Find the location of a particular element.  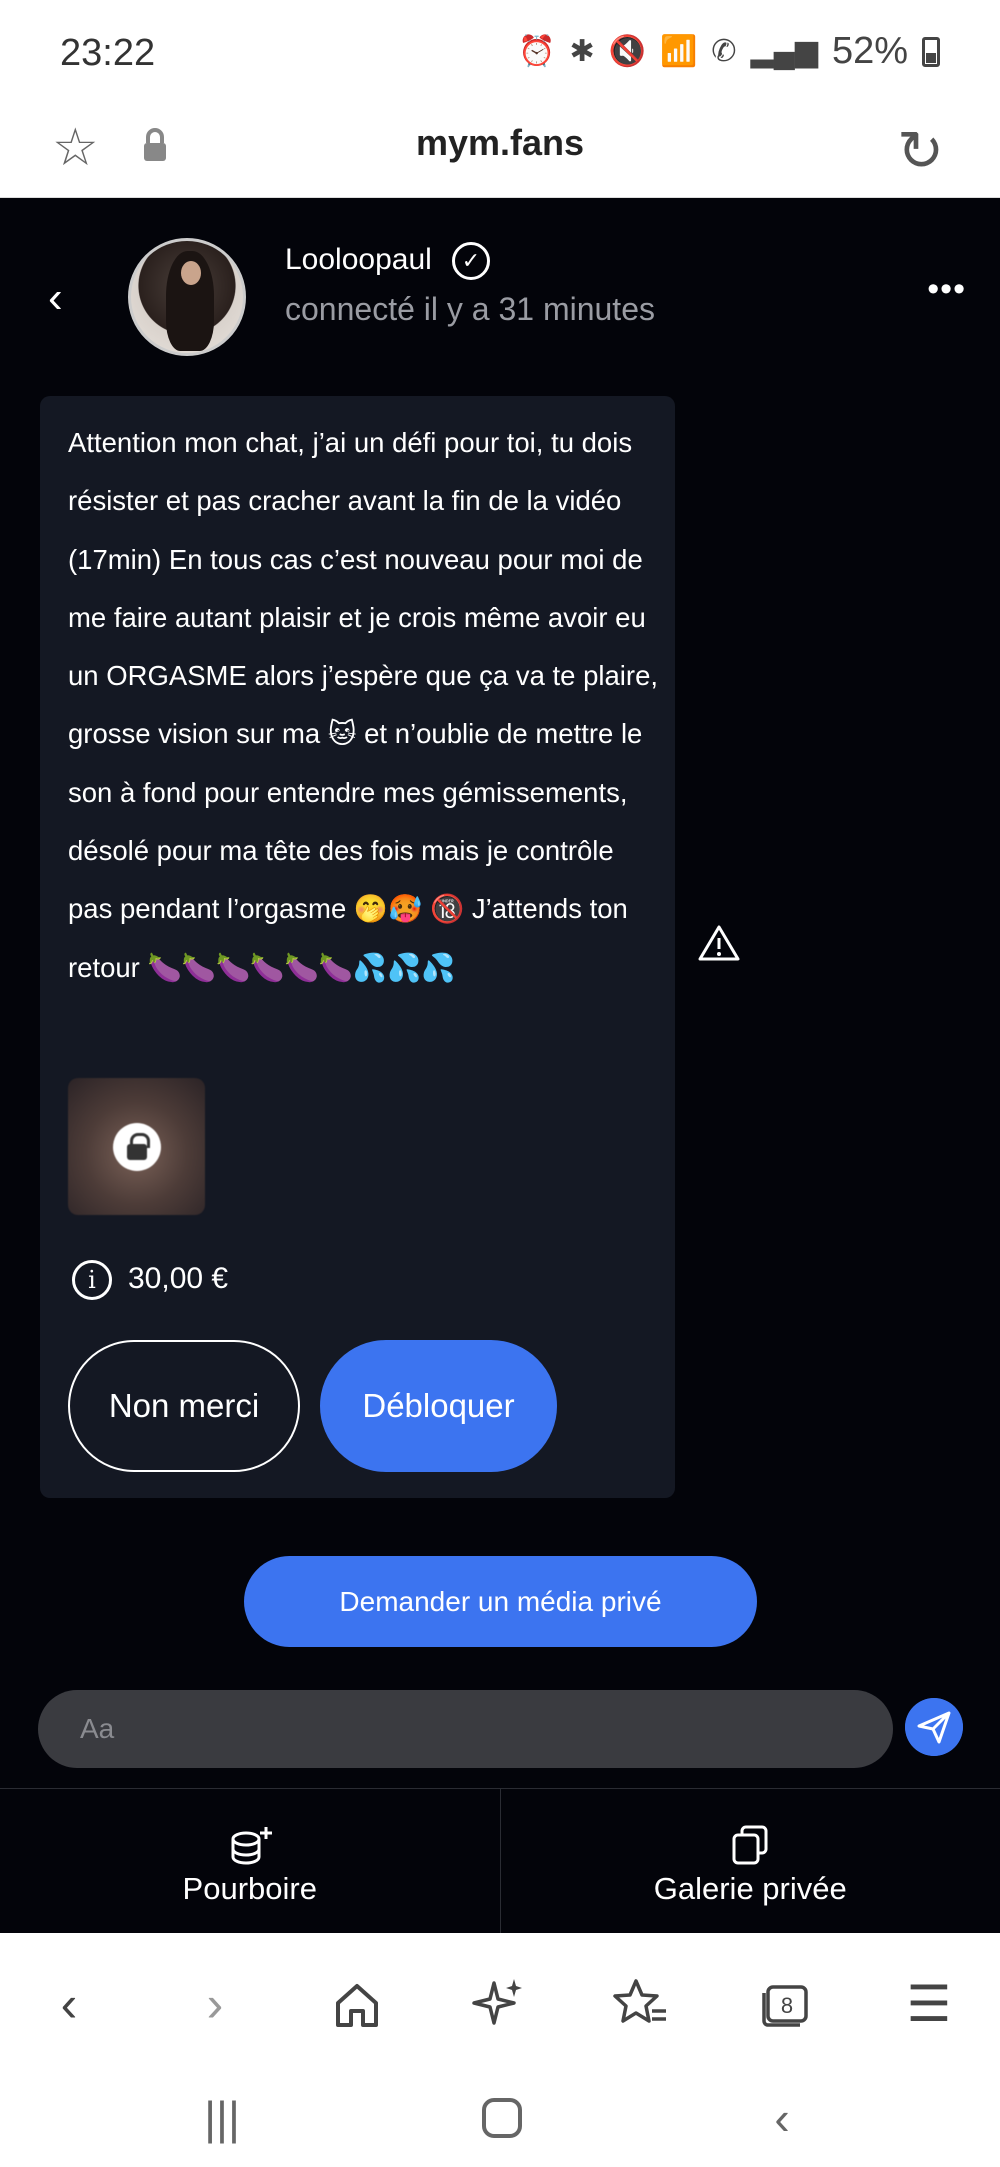

wifi-icon: 📶 is located at coordinates (679, 51).